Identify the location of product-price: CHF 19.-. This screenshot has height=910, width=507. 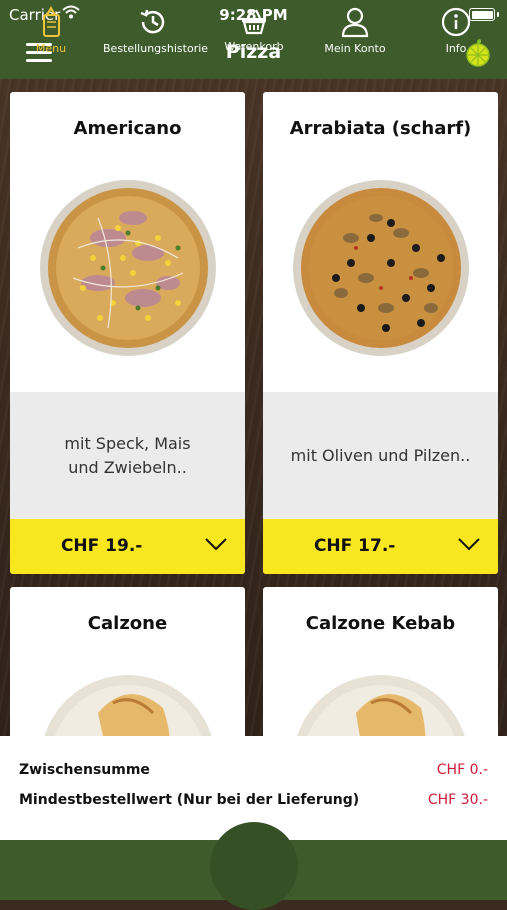
(101, 546).